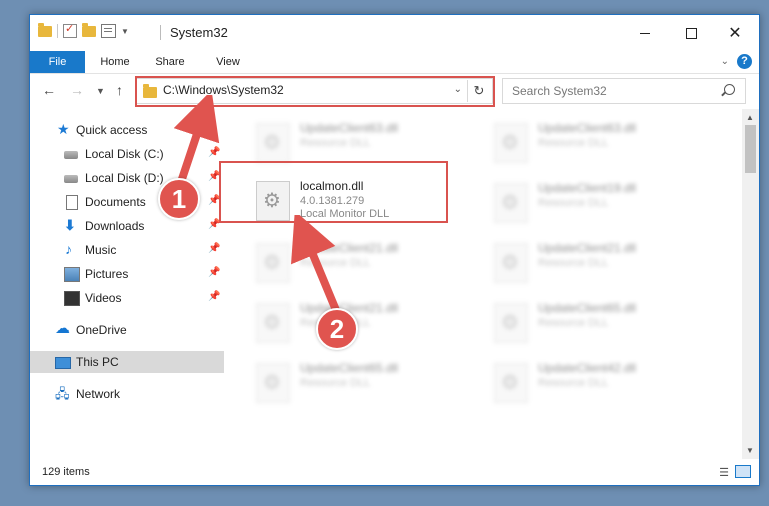 This screenshot has width=769, height=506. I want to click on expand-ribbon-icon: ⌄, so click(725, 61).